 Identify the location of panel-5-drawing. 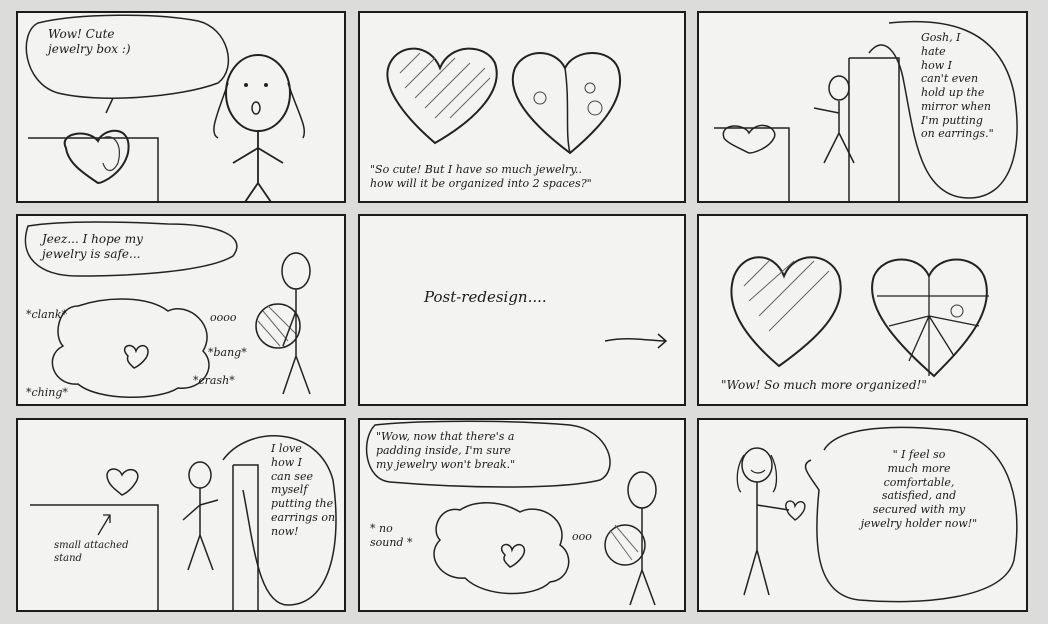
(636, 341).